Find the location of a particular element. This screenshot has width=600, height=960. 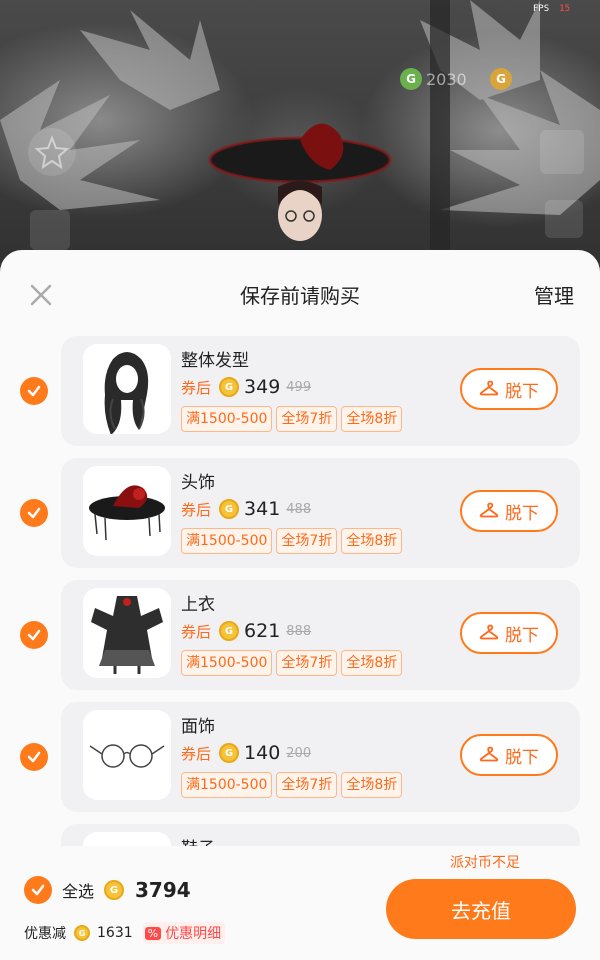

fps-label: FPS is located at coordinates (541, 9).